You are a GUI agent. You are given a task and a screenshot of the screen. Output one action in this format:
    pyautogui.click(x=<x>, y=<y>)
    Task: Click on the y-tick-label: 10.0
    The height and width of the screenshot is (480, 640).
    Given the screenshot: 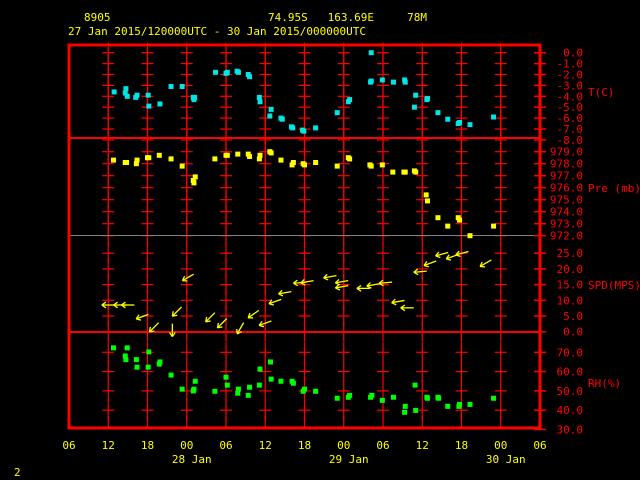 What is the action you would take?
    pyautogui.click(x=570, y=300)
    